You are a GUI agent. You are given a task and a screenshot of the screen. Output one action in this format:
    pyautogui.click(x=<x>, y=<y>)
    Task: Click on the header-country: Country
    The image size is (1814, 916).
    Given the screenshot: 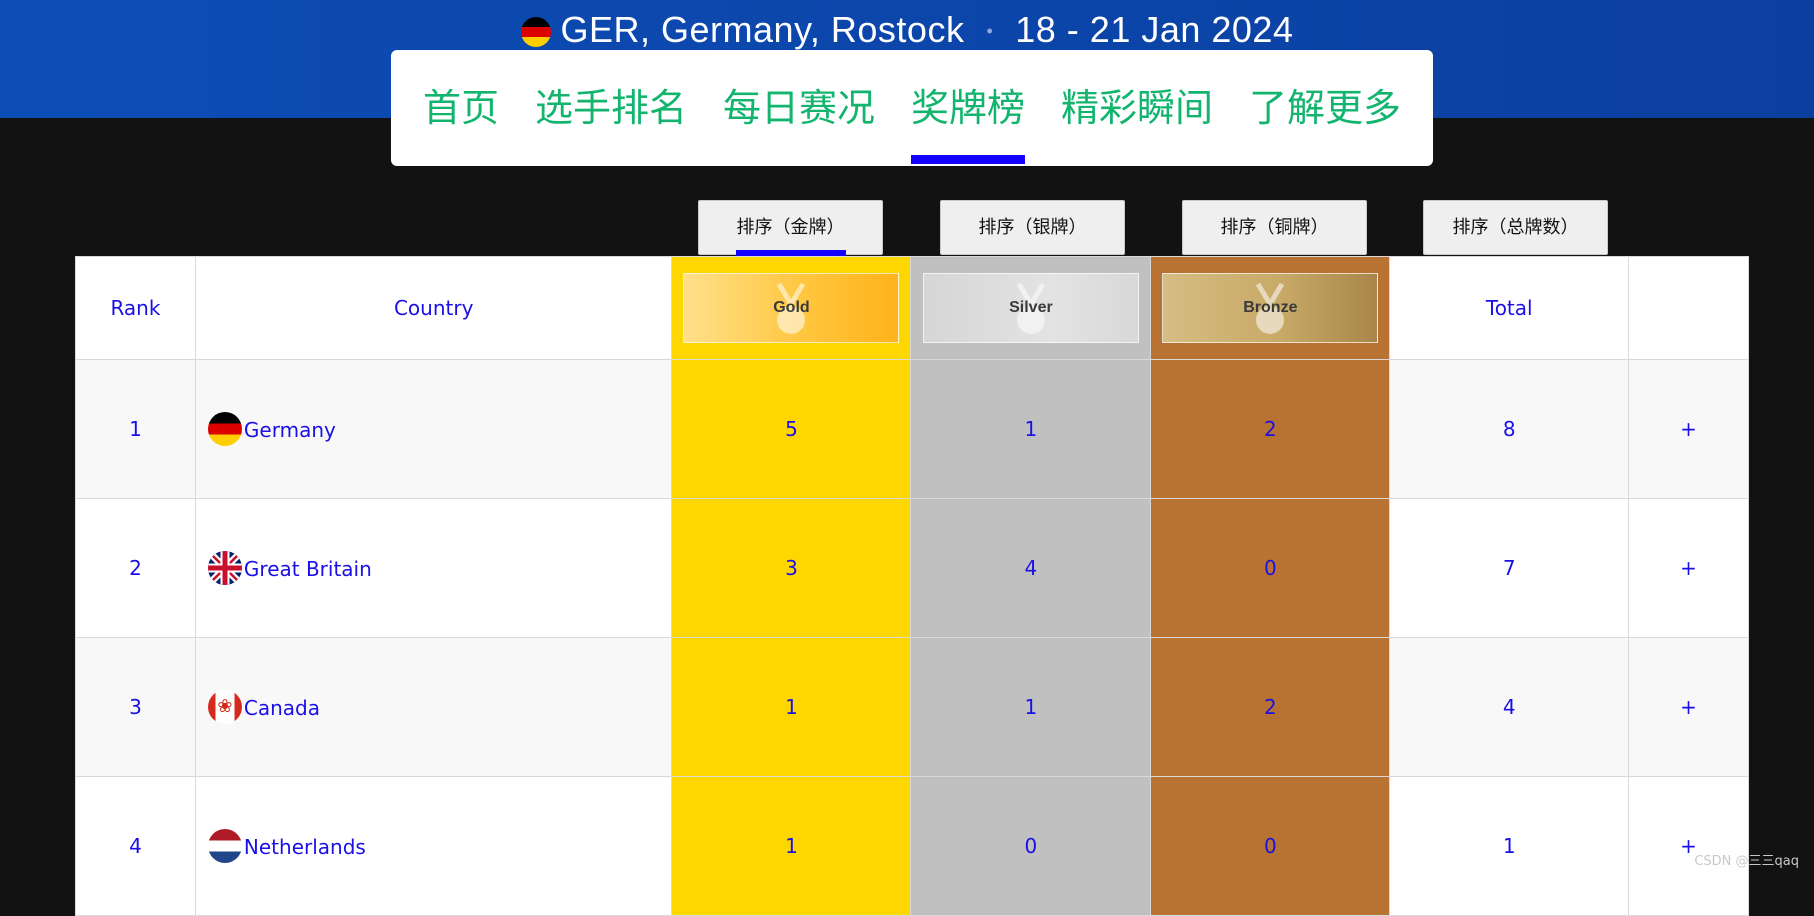 What is the action you would take?
    pyautogui.click(x=433, y=308)
    